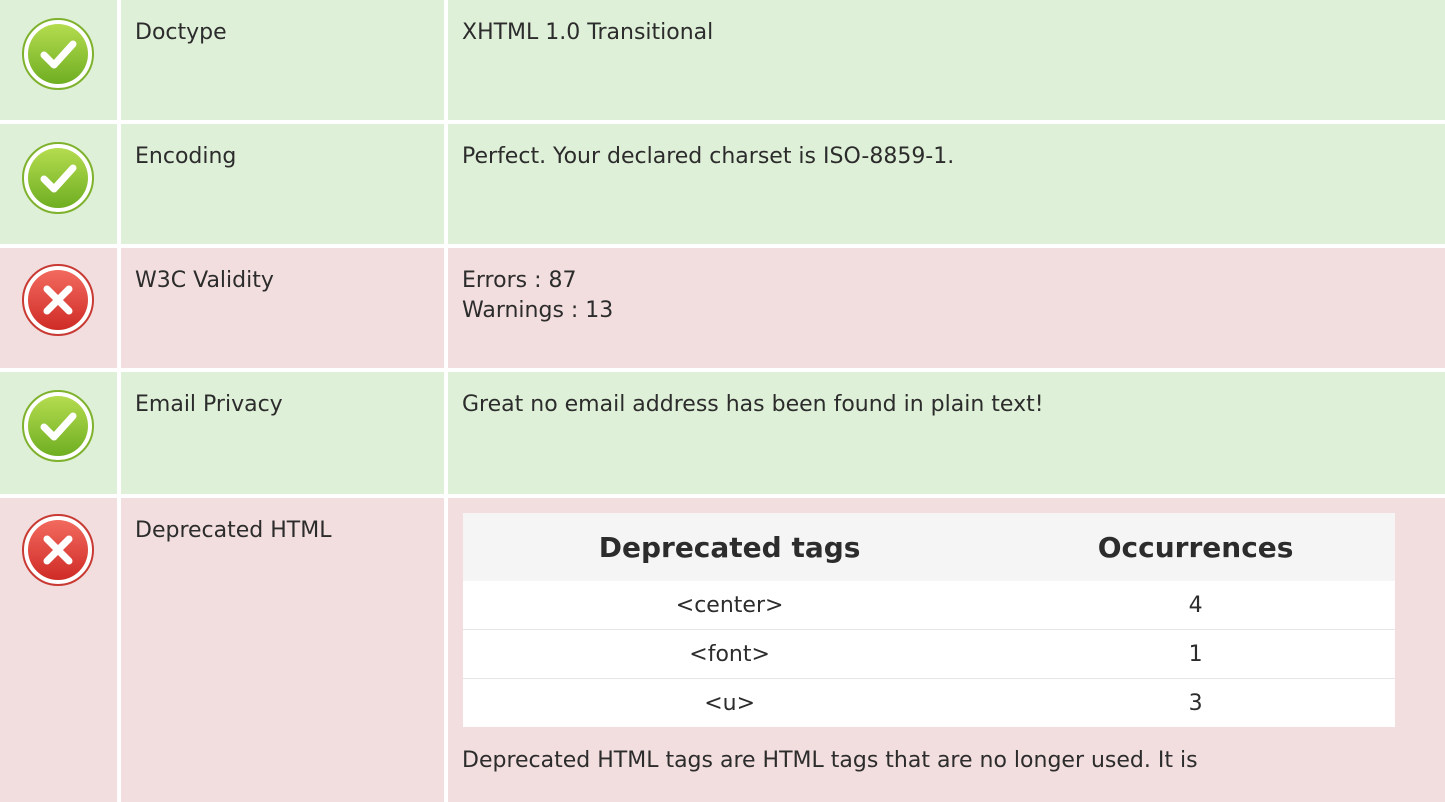 Image resolution: width=1445 pixels, height=802 pixels. I want to click on row-doctype: Doctype XHTML 1.0 Transitional, so click(722, 60).